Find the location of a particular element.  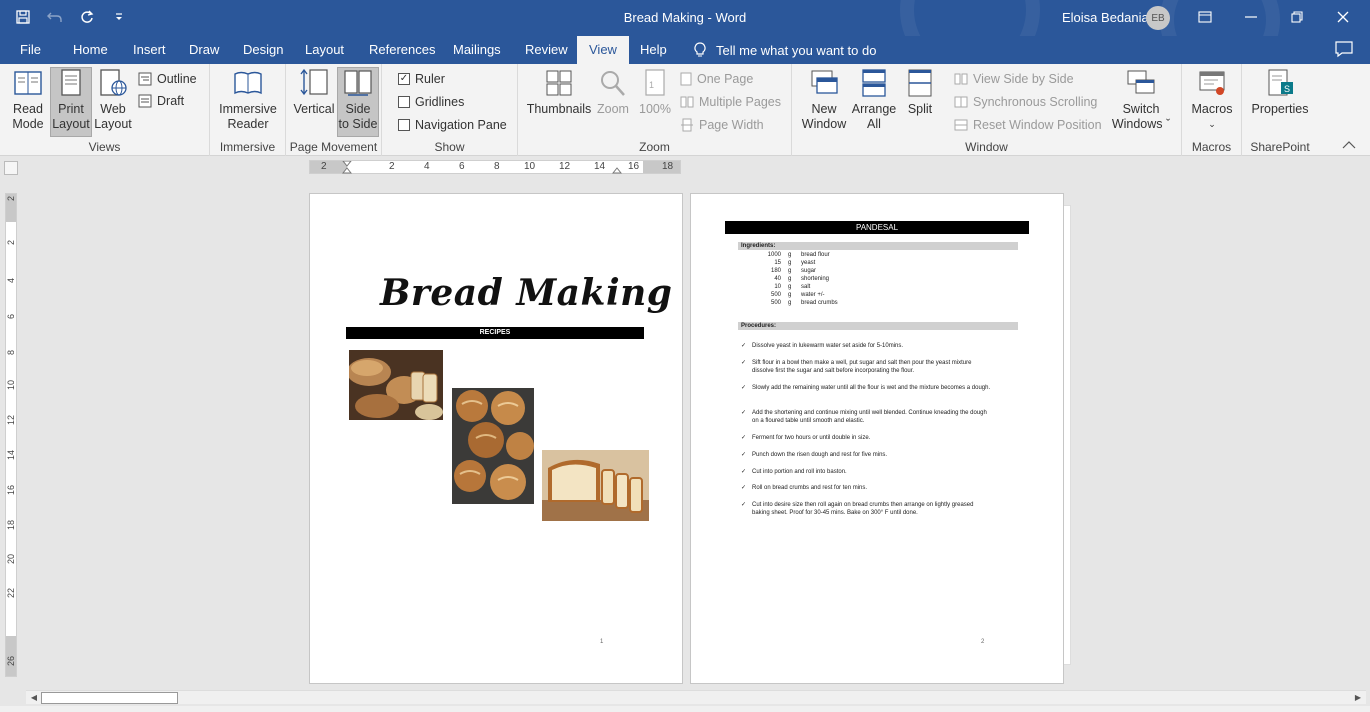

scroll-left-icon: ◀ is located at coordinates (34, 698).